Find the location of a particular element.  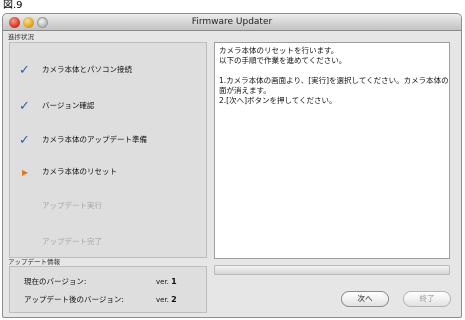

step-update-prepare: ✓ カメラ本体のアップデート準備 is located at coordinates (108, 141).